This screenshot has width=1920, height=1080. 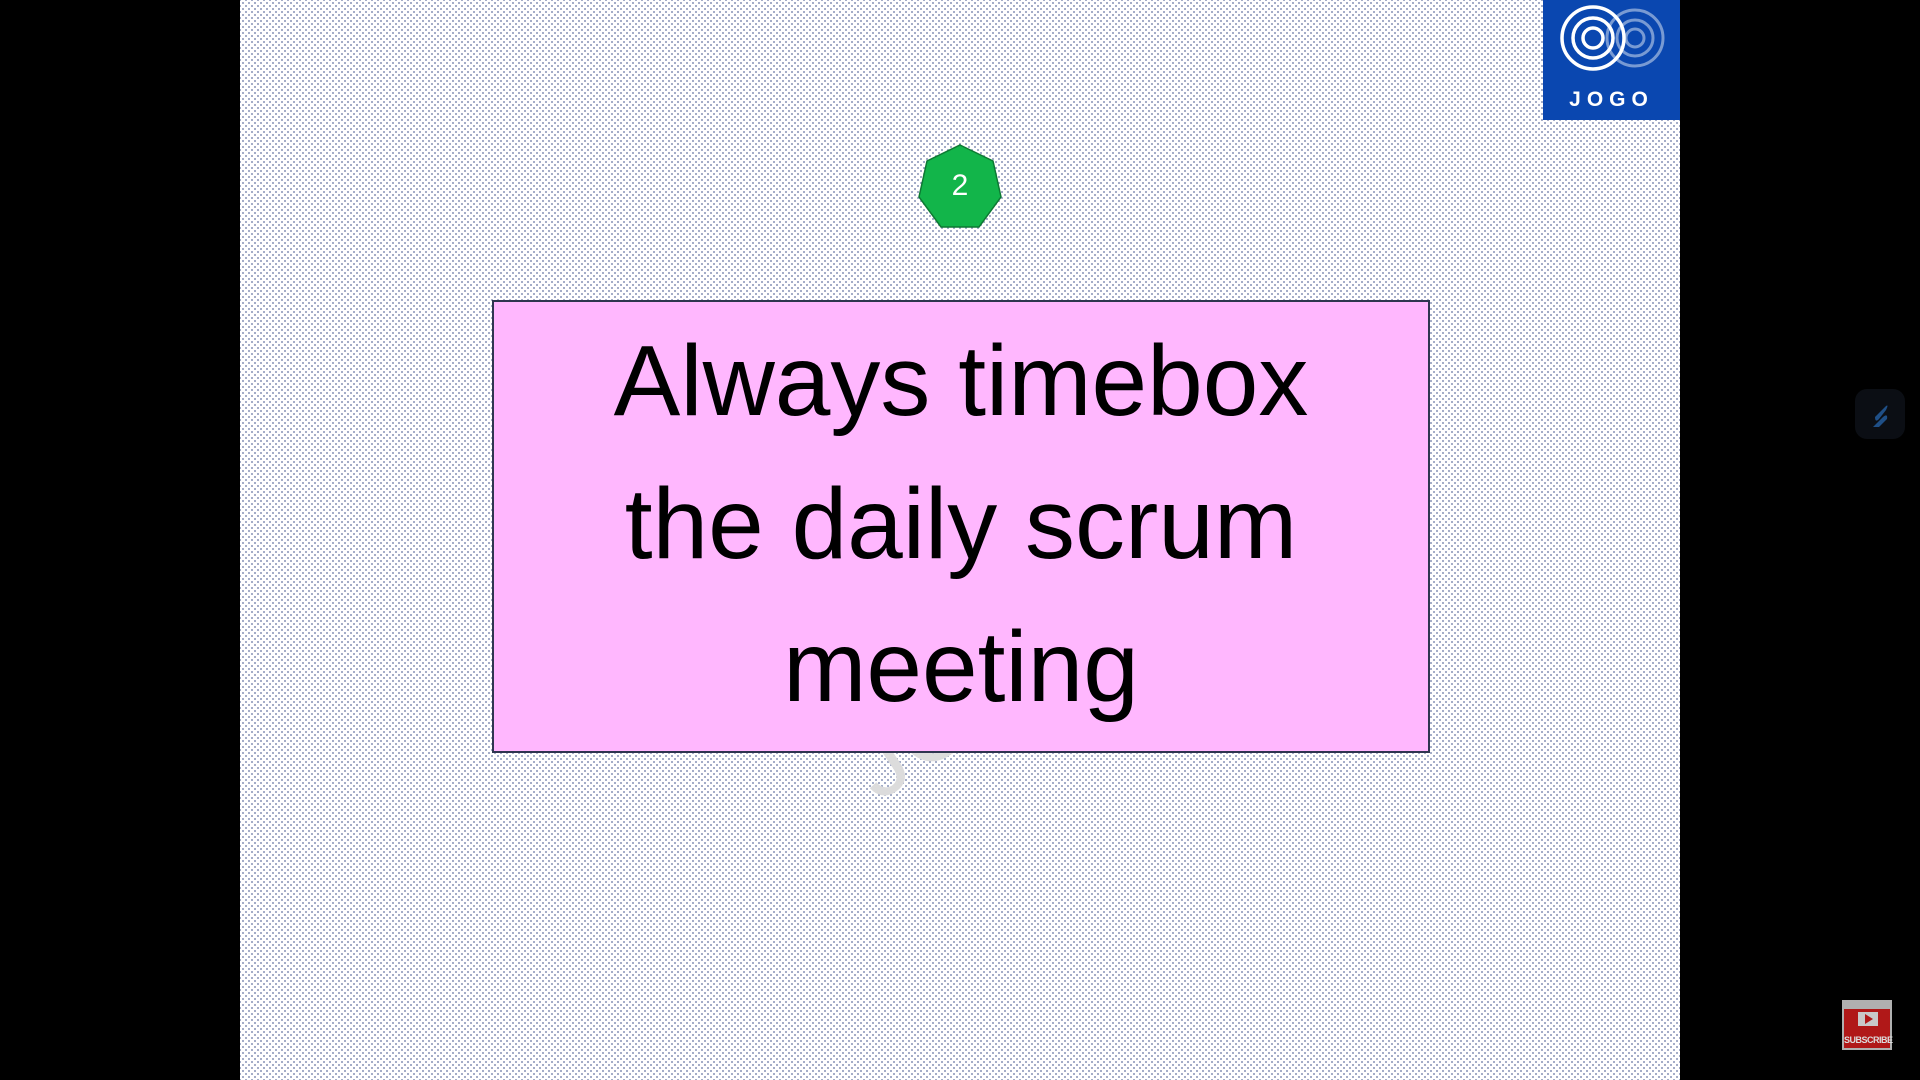 I want to click on subscribe-button: SUBSCRIBE, so click(x=1867, y=1025).